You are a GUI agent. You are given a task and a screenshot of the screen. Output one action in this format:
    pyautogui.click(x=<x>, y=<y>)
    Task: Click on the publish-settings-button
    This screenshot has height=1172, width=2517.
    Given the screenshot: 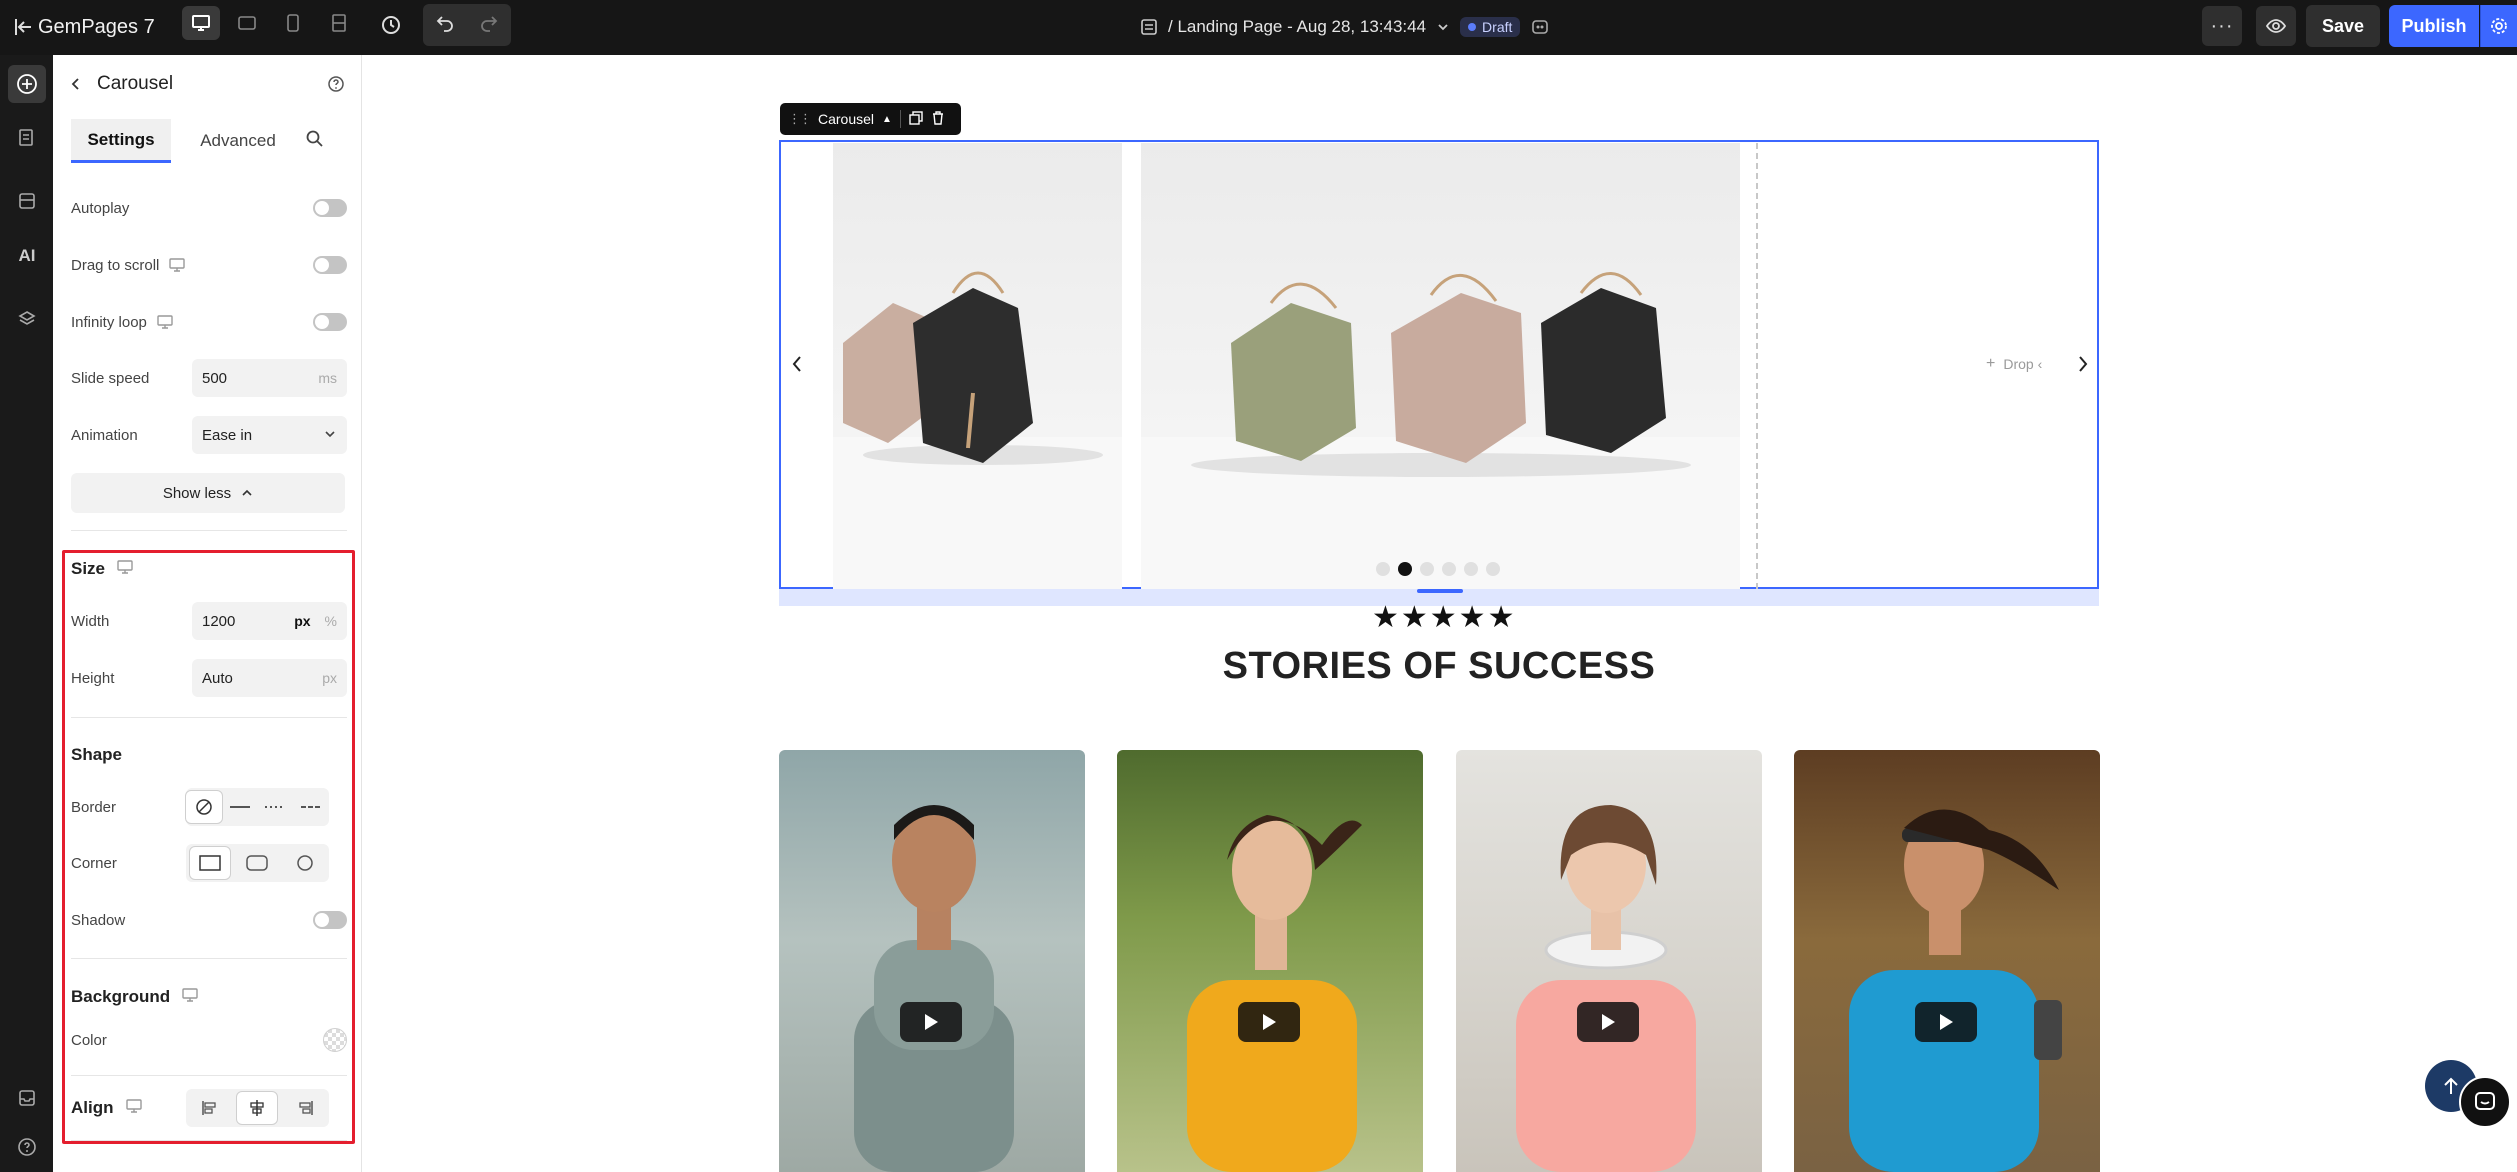 What is the action you would take?
    pyautogui.click(x=2498, y=26)
    